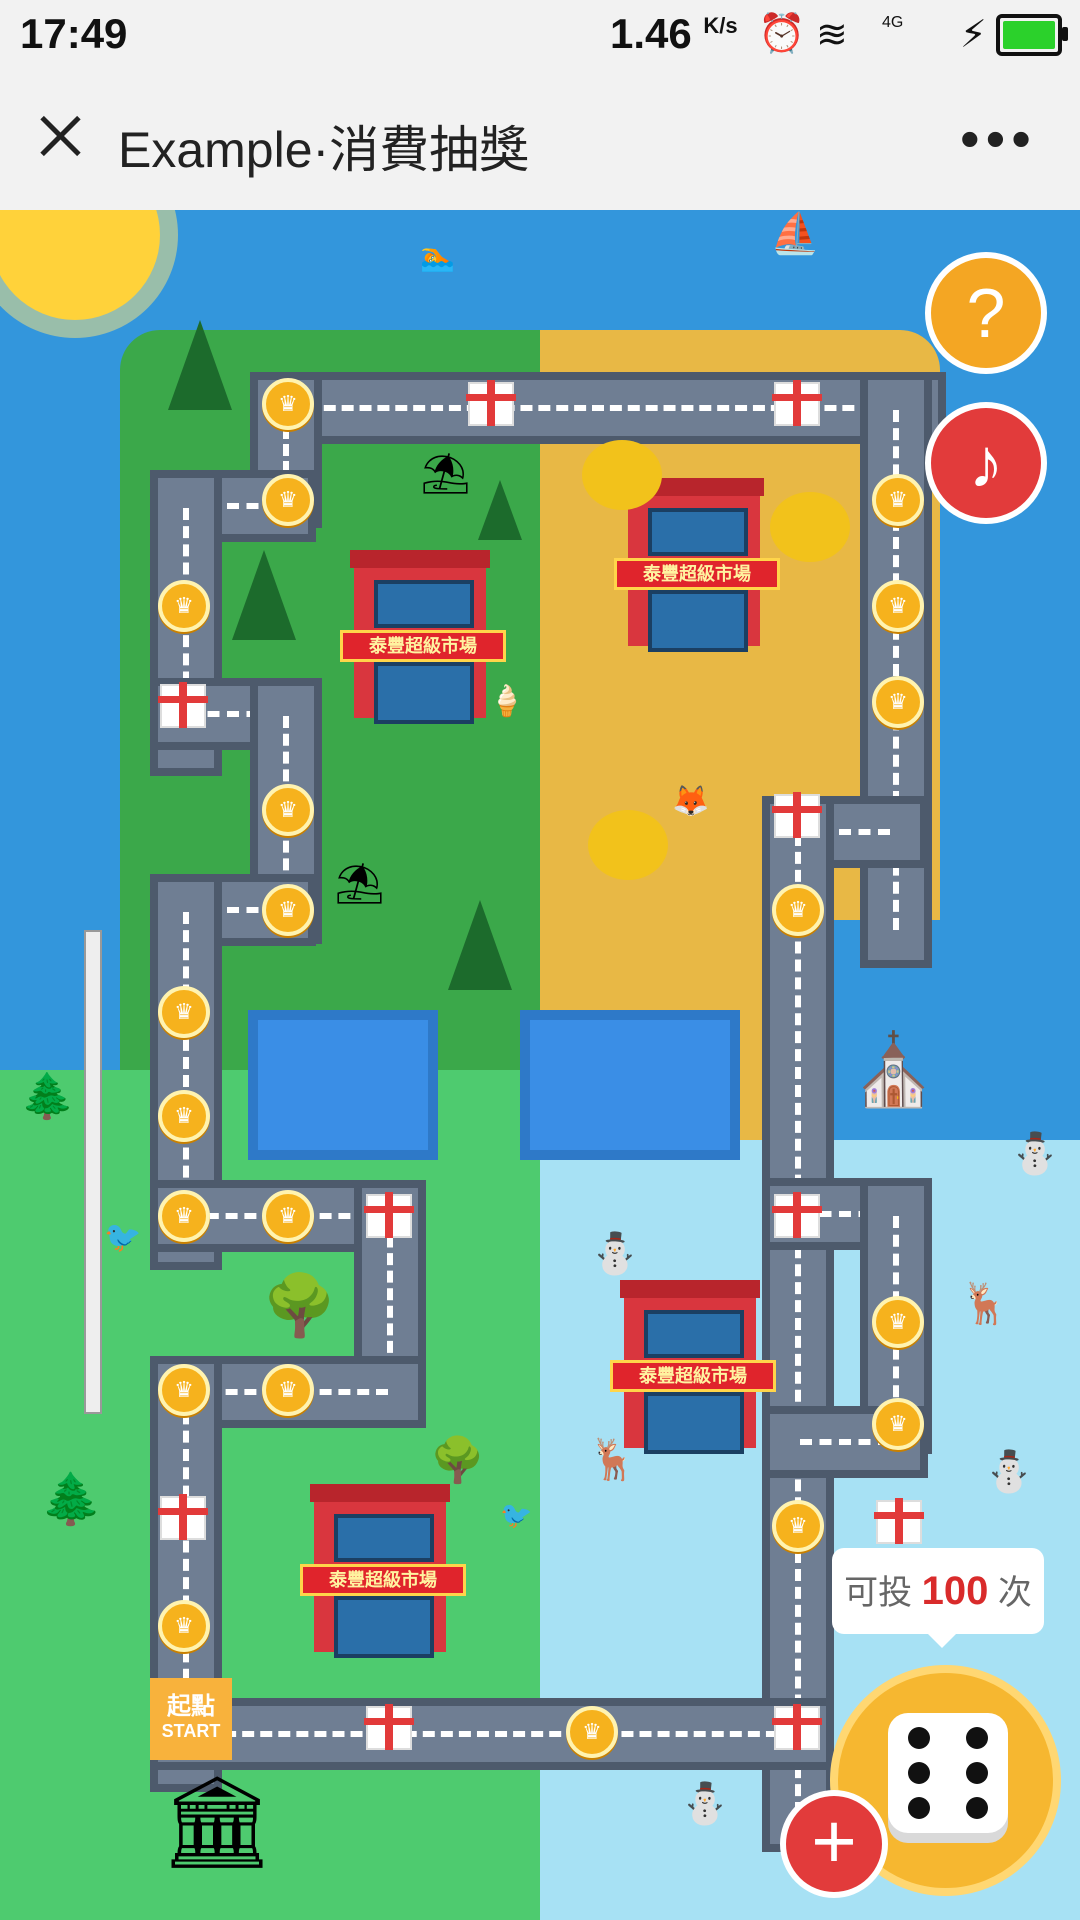 The height and width of the screenshot is (1920, 1080). What do you see at coordinates (93, 1172) in the screenshot?
I see `macau-tower-icon` at bounding box center [93, 1172].